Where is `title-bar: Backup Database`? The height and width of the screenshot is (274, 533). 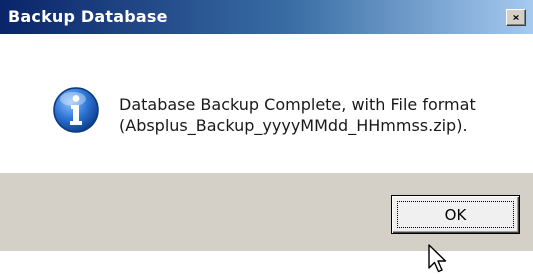
title-bar: Backup Database is located at coordinates (266, 17).